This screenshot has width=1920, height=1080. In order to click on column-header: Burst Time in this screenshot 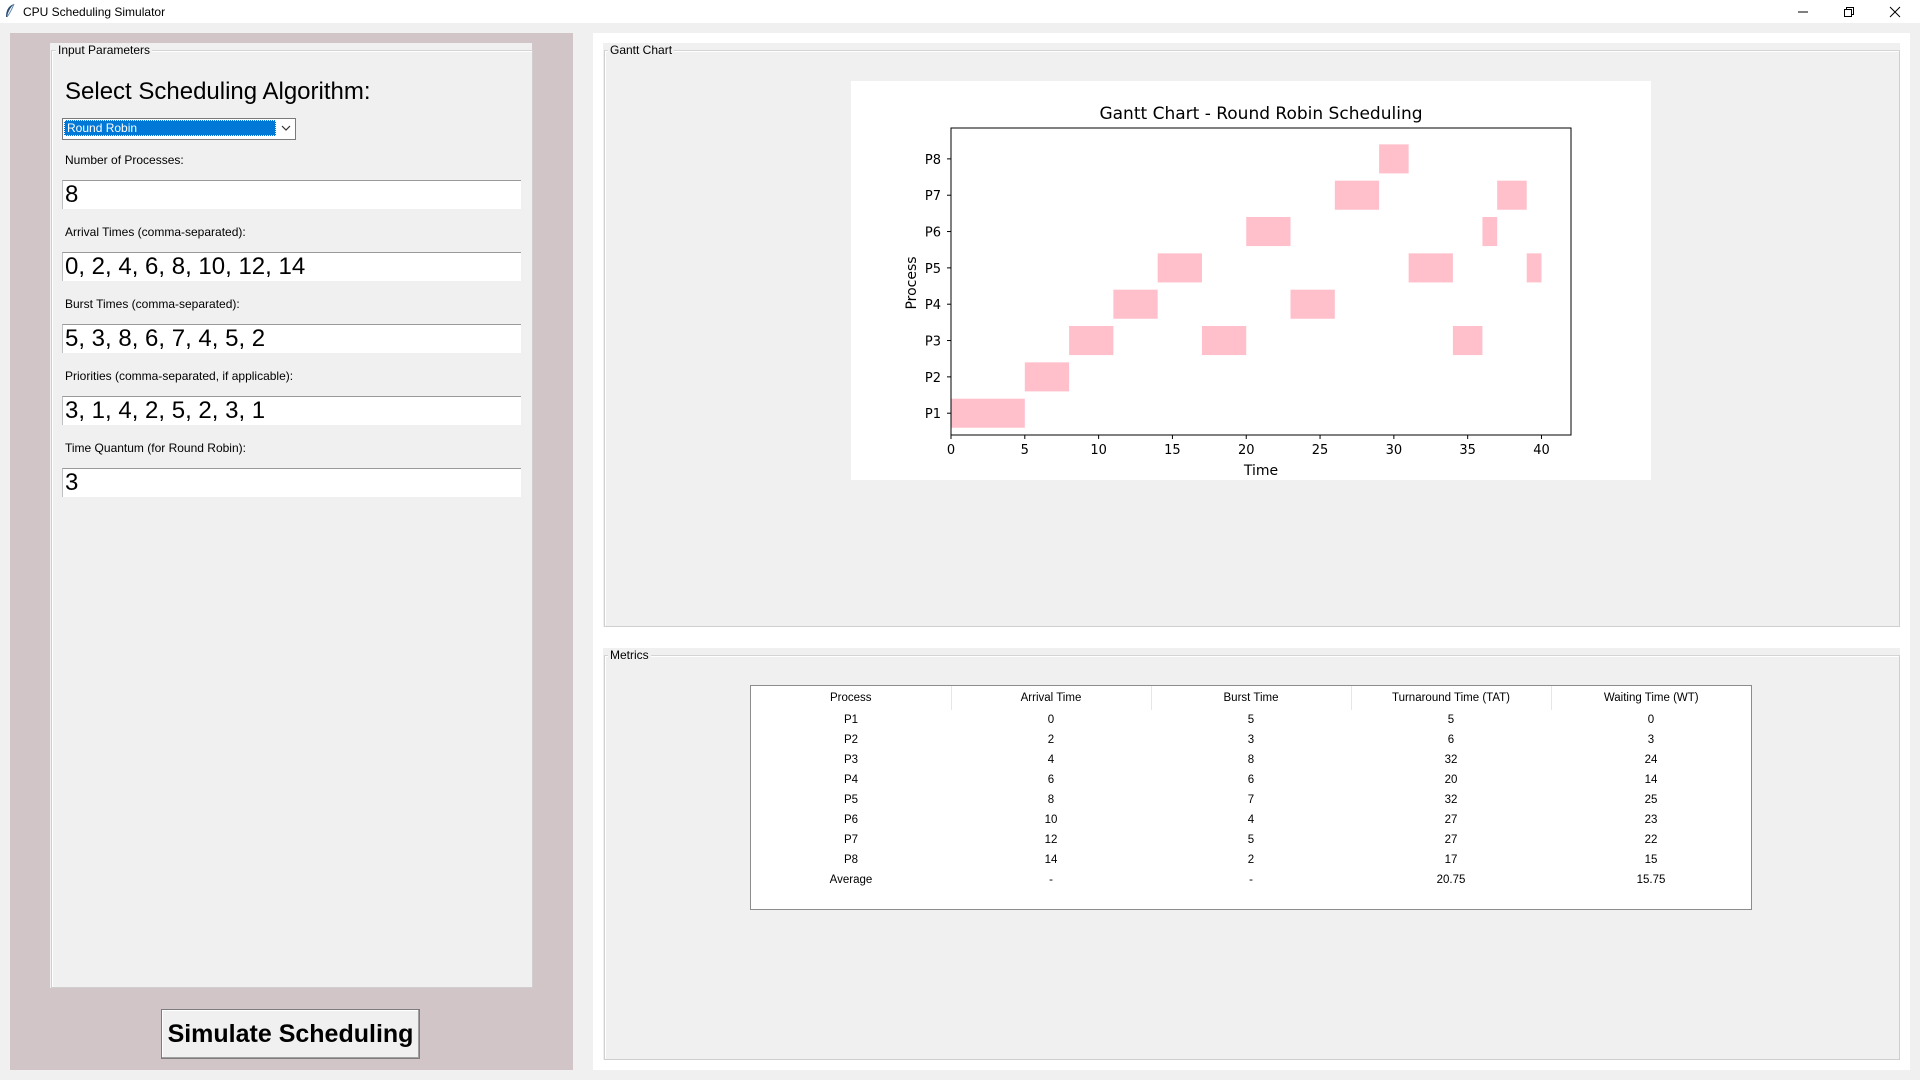, I will do `click(1250, 698)`.